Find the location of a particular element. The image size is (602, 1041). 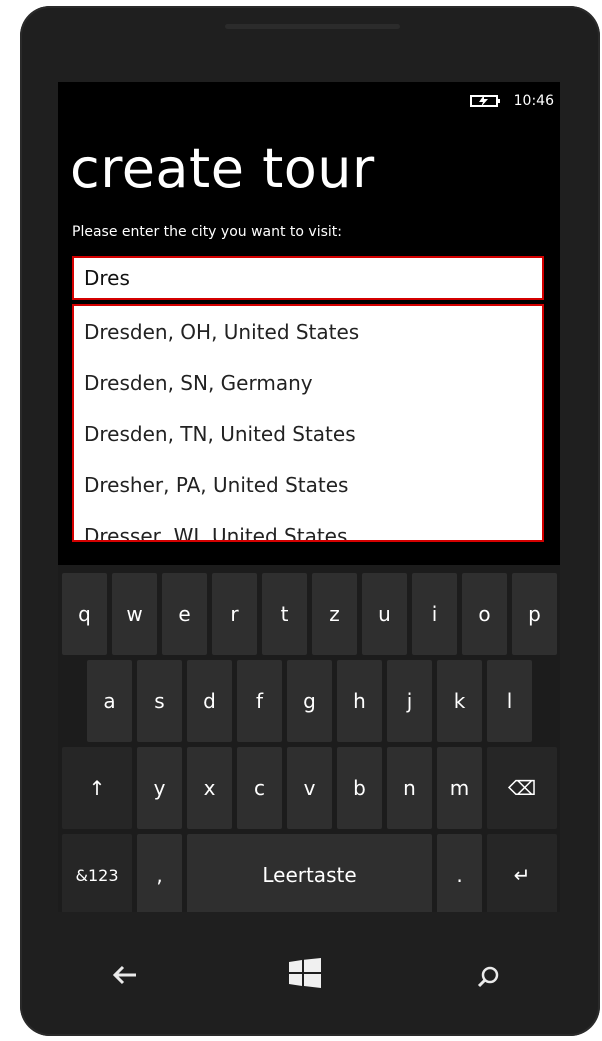

prompt-label: Please enter the city you want to visit: is located at coordinates (207, 232).